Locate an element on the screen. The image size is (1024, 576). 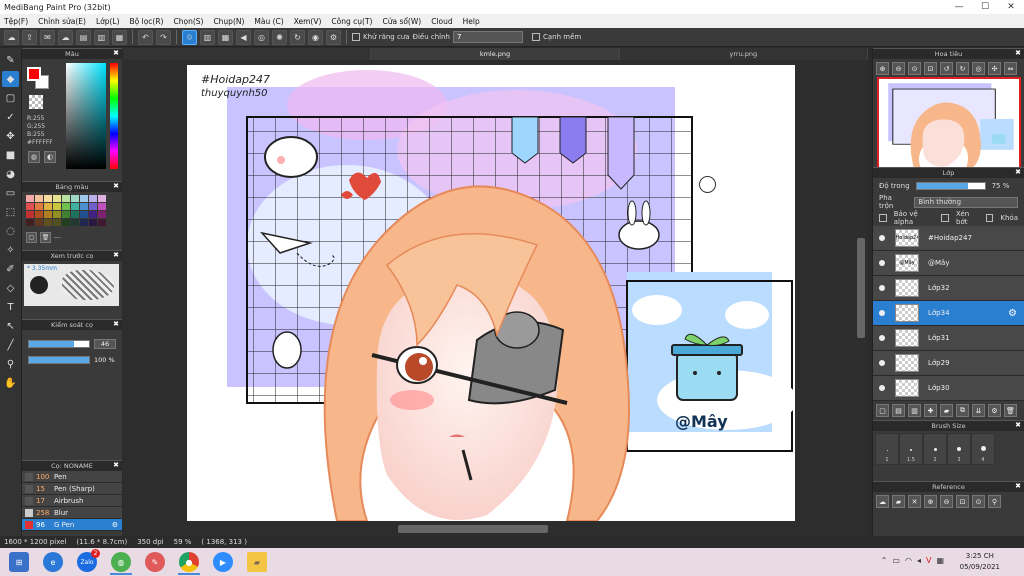
brush-item: 15 Pen (Sharp) is located at coordinates (72, 489).